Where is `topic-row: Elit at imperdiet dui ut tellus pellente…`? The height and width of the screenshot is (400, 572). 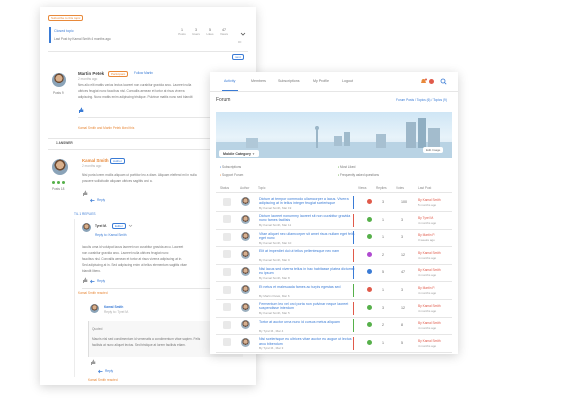 topic-row: Elit at imperdiet dui ut tellus pellente… is located at coordinates (334, 255).